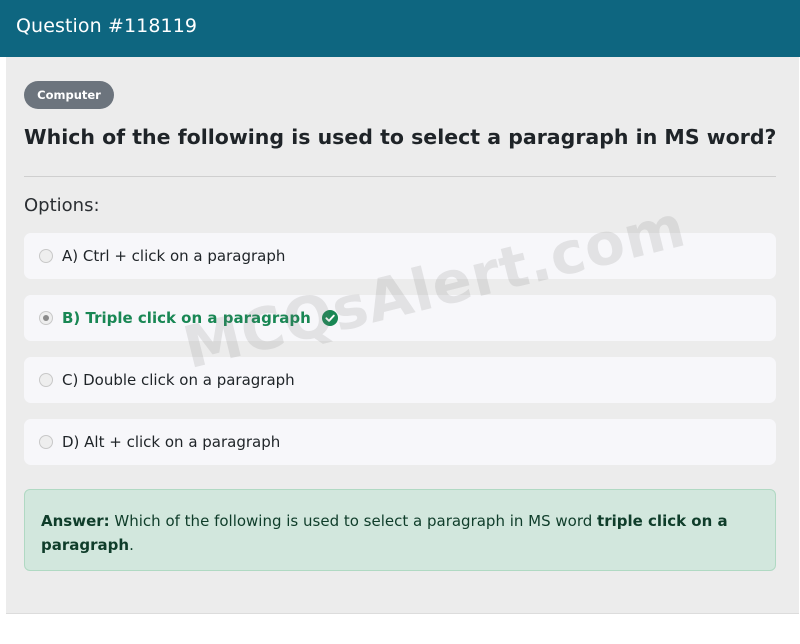  I want to click on question-number-title: Question #118119, so click(107, 26).